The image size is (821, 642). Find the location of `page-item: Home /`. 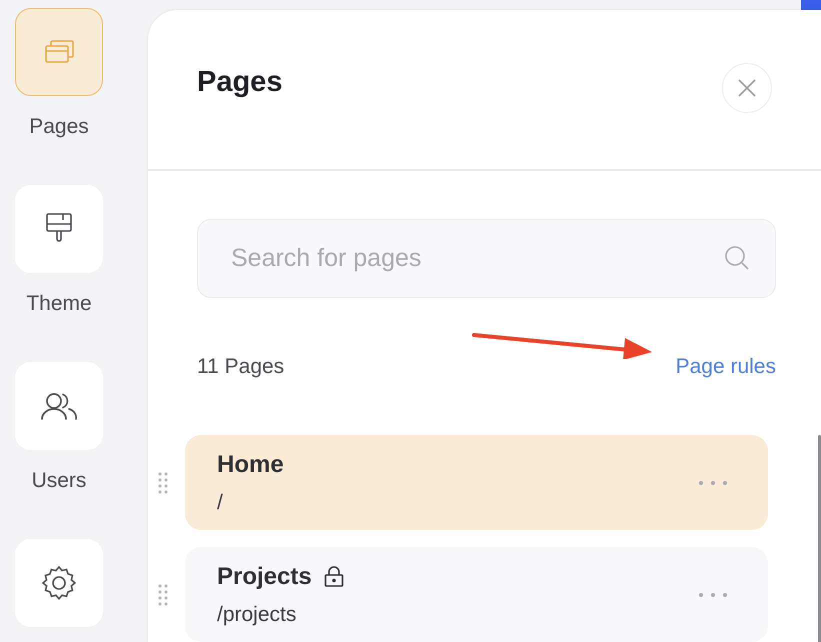

page-item: Home / is located at coordinates (476, 482).